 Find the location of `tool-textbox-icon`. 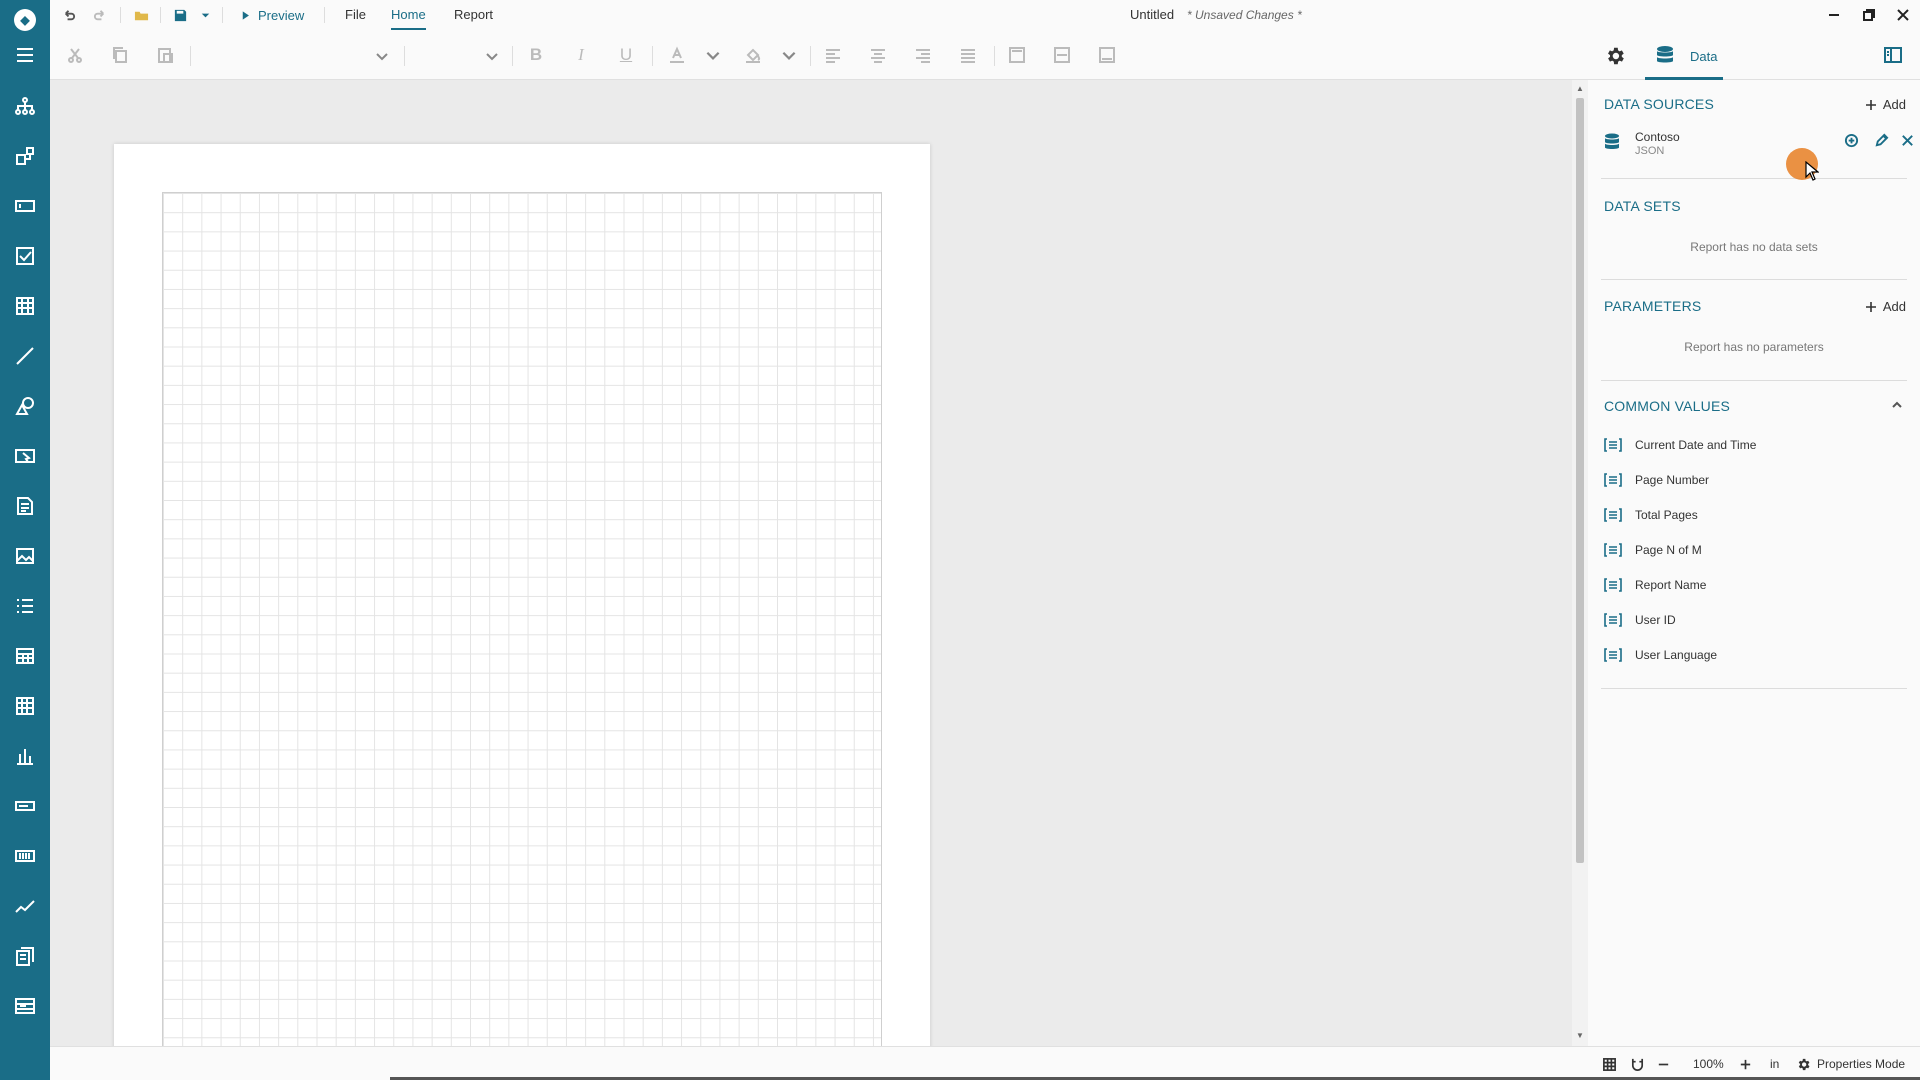

tool-textbox-icon is located at coordinates (25, 206).